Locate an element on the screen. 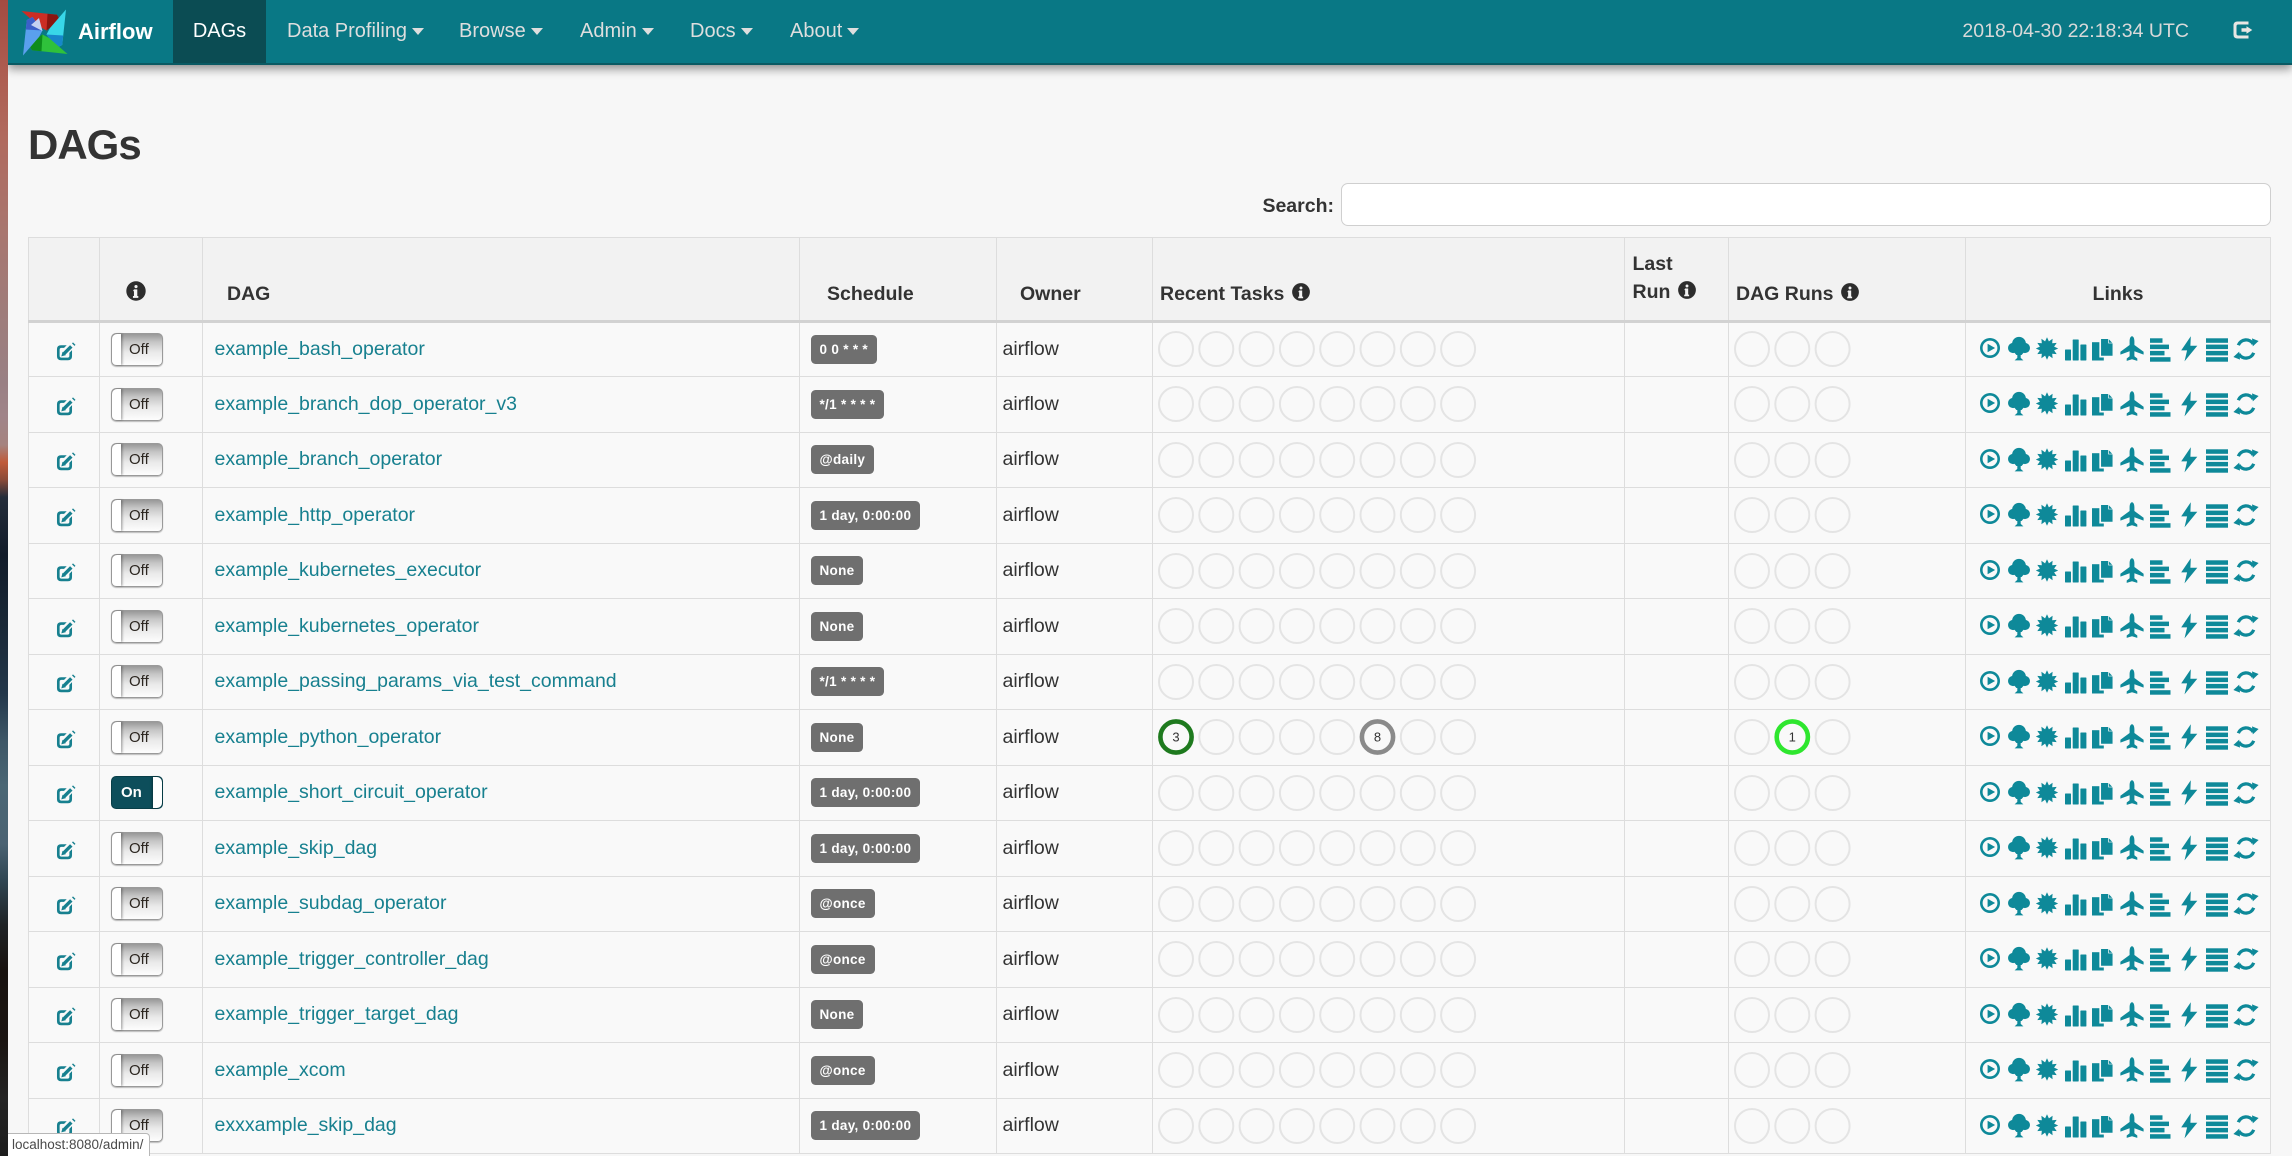 The height and width of the screenshot is (1156, 2292). svg-text: 3 is located at coordinates (1175, 737).